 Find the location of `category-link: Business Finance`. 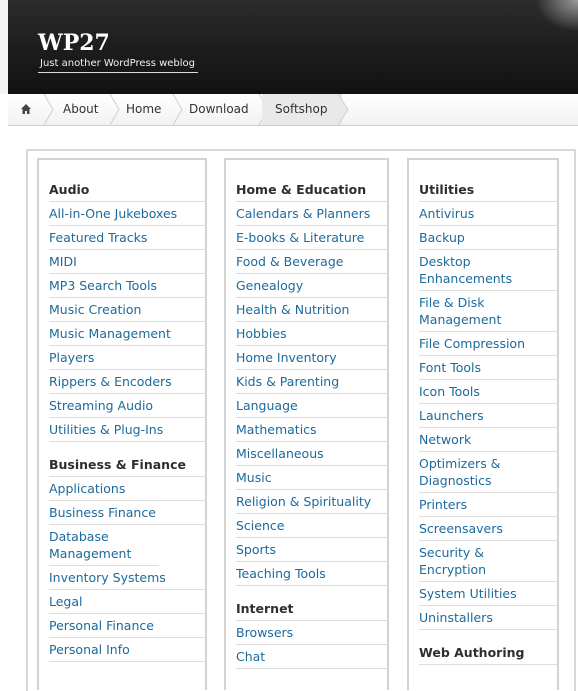

category-link: Business Finance is located at coordinates (127, 513).